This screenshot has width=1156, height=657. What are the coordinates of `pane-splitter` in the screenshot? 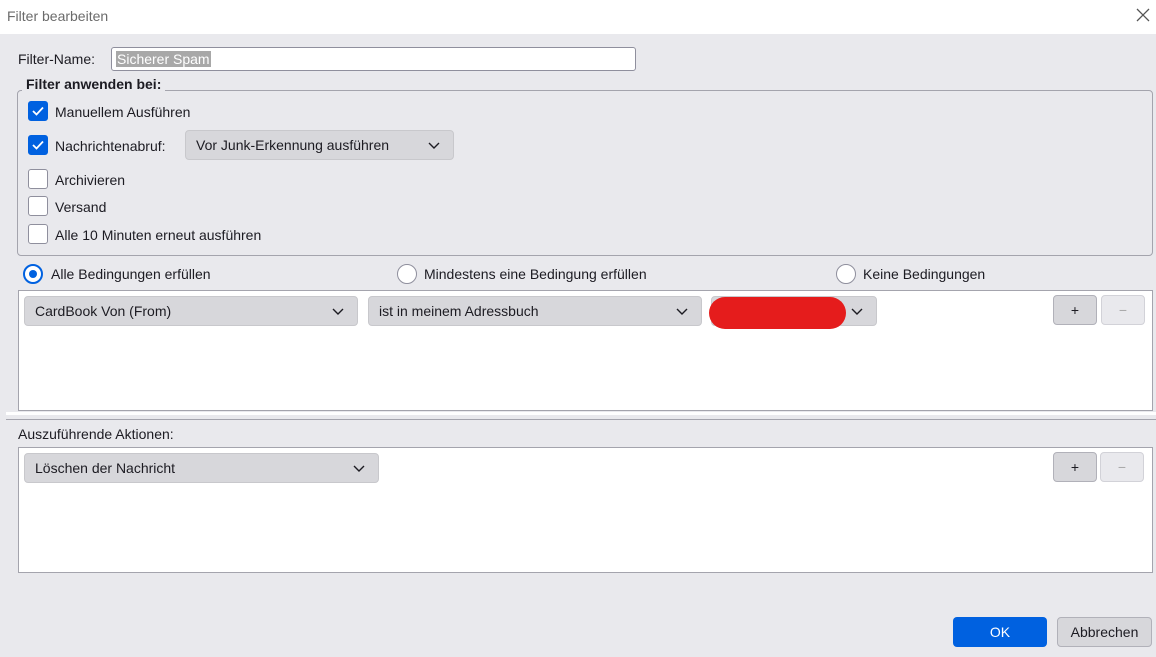 It's located at (581, 417).